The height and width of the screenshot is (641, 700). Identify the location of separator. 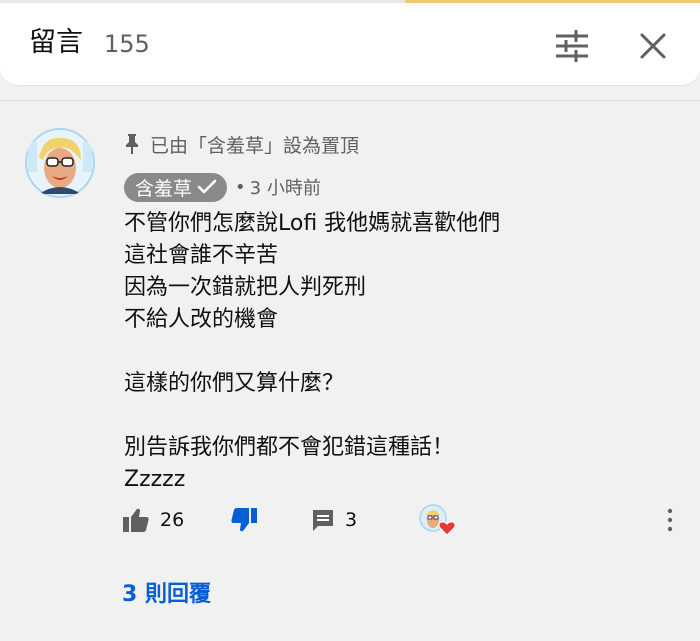
(350, 100).